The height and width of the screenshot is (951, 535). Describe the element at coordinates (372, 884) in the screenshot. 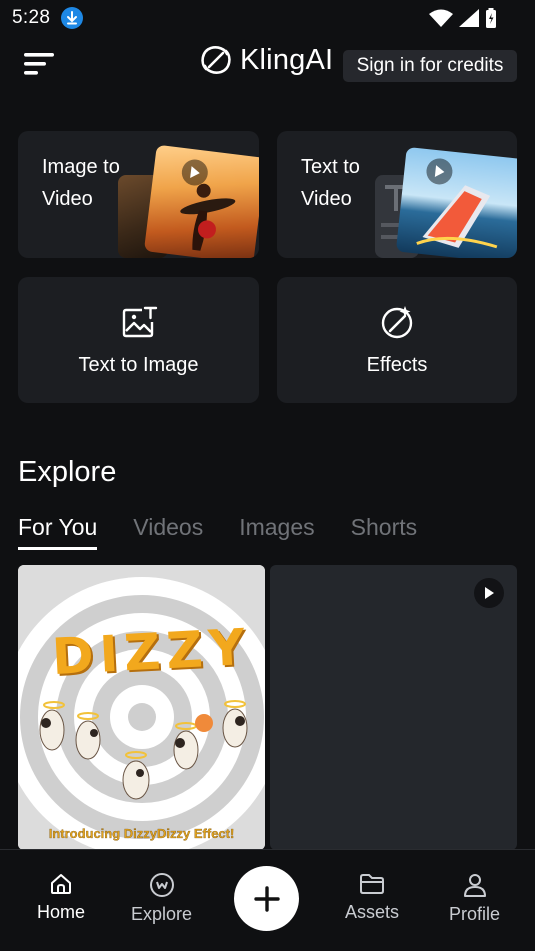

I see `folder-icon` at that location.